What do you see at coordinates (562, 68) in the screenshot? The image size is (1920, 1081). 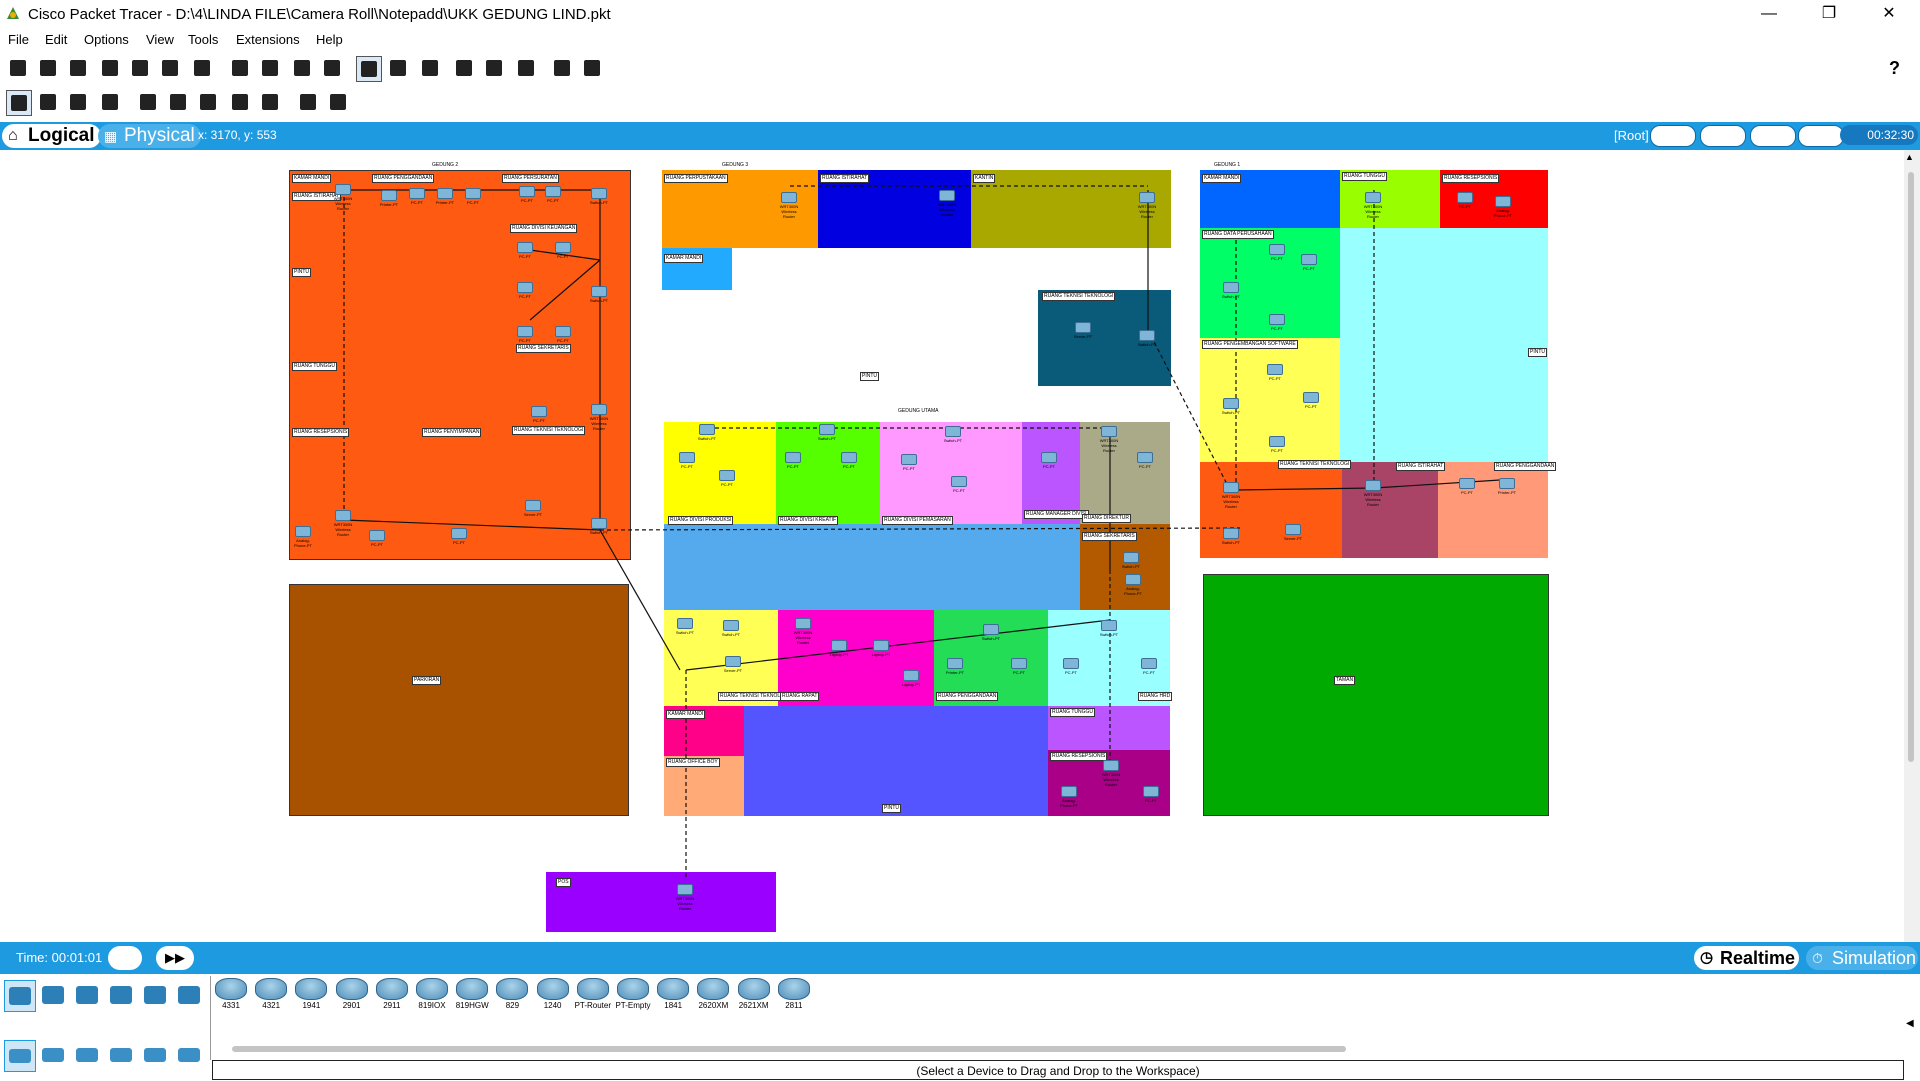 I see `pdu-list-icon` at bounding box center [562, 68].